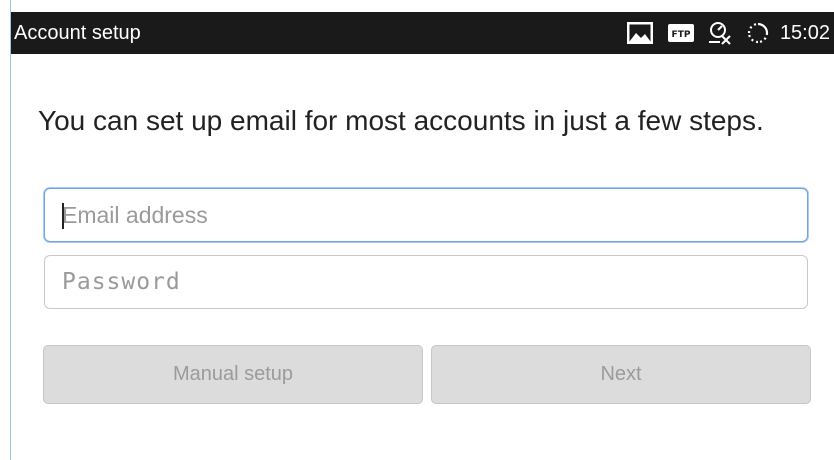 The width and height of the screenshot is (834, 460). I want to click on manual-setup-button: Manual setup, so click(233, 374).